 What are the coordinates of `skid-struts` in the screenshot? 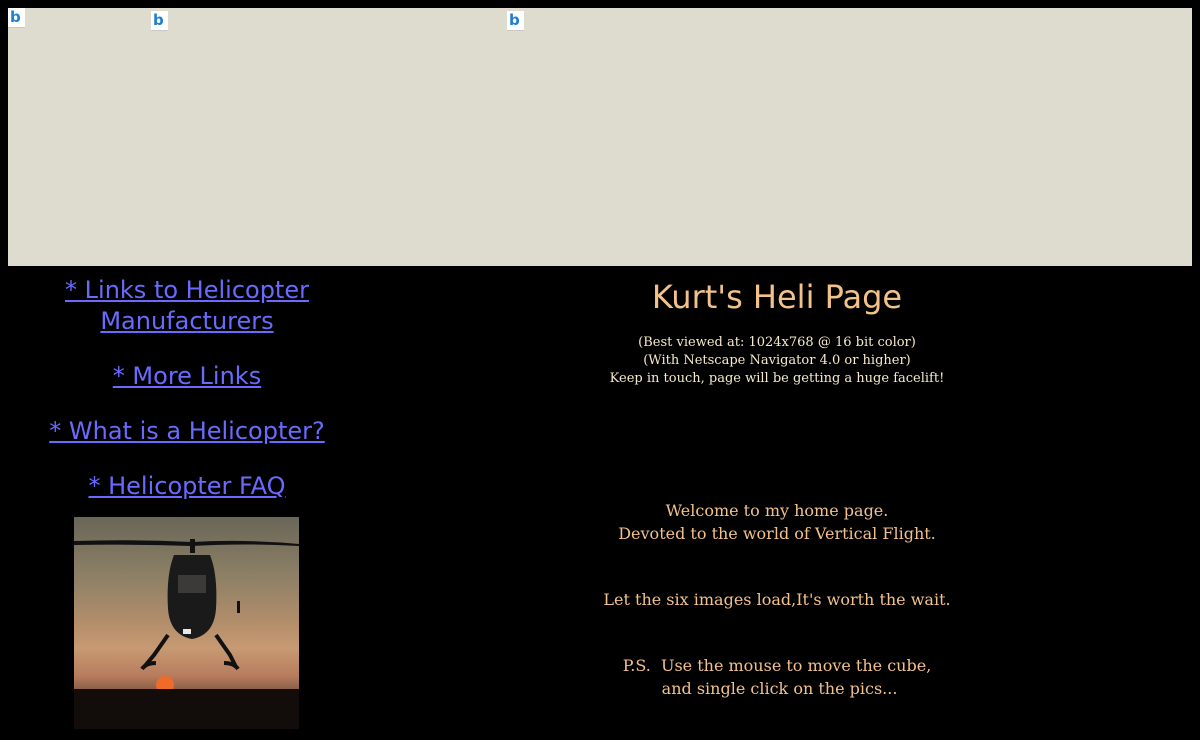 It's located at (190, 651).